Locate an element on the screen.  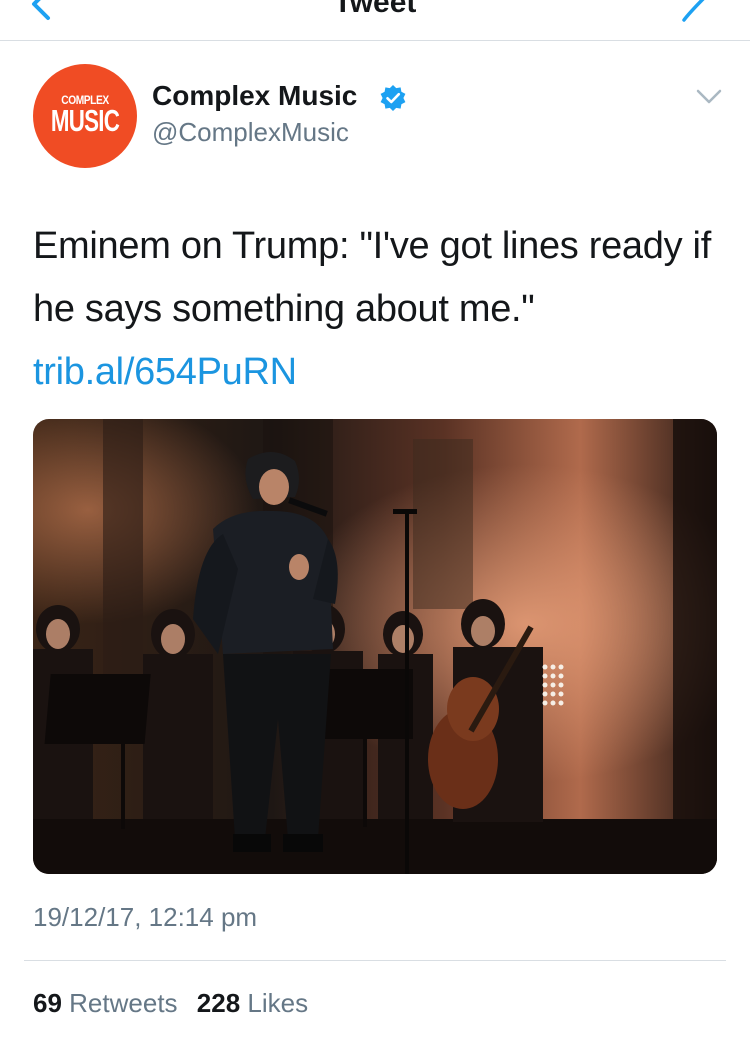
author-display-name: Complex Music is located at coordinates (254, 96).